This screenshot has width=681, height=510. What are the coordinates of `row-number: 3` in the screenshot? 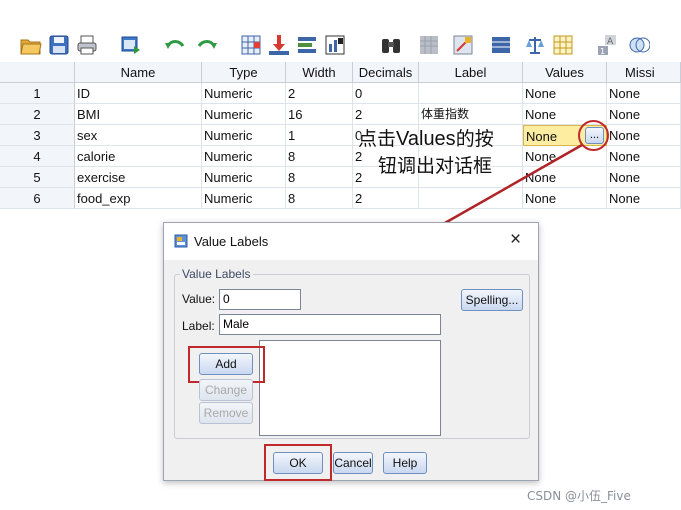 It's located at (37, 135).